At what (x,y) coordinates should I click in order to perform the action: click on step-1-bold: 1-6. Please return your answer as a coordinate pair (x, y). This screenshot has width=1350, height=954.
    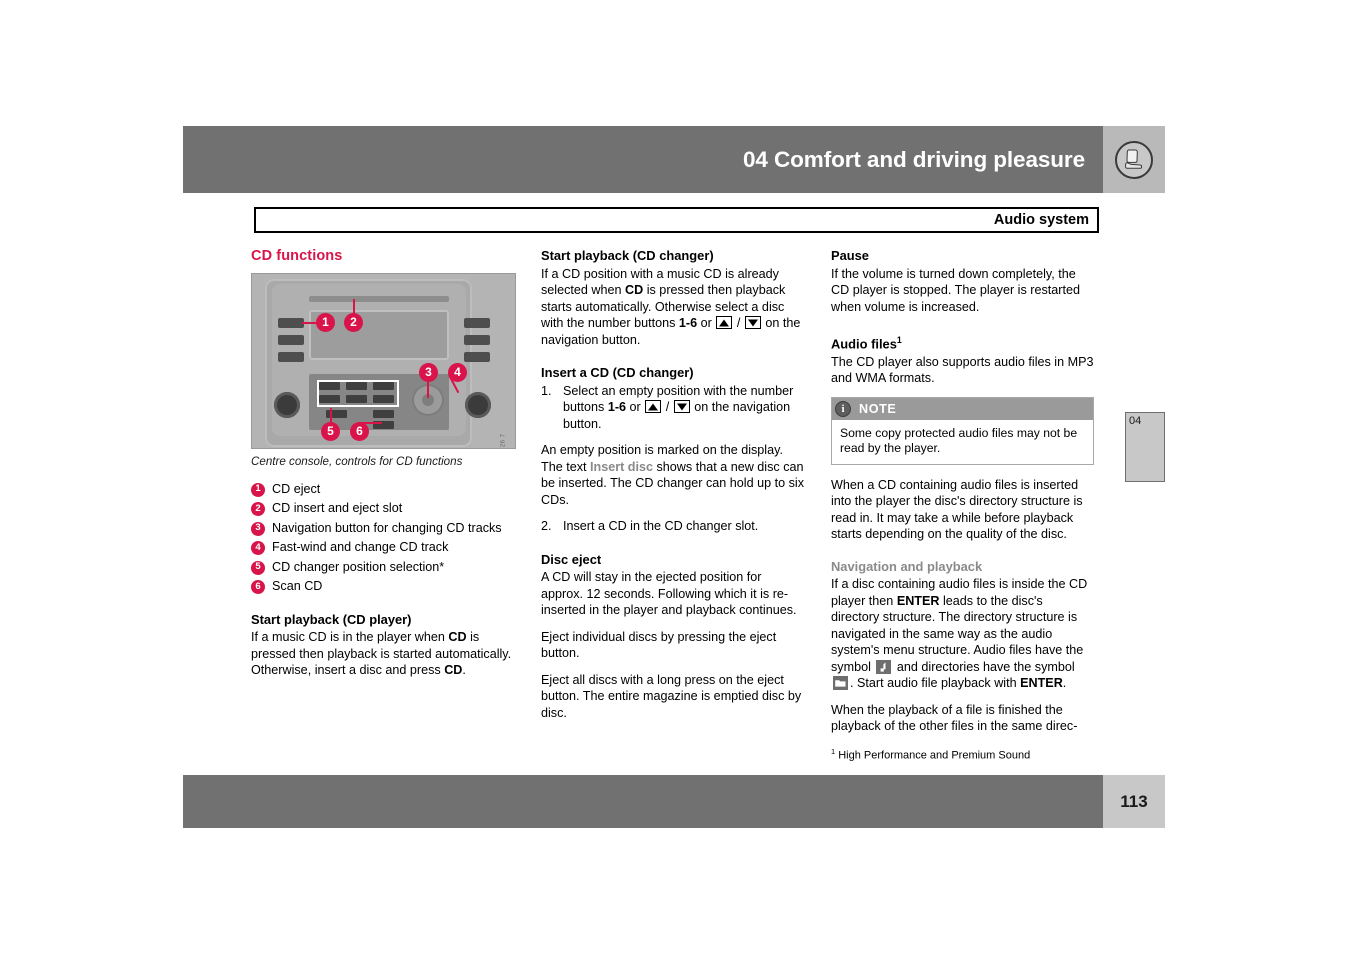
    Looking at the image, I should click on (617, 407).